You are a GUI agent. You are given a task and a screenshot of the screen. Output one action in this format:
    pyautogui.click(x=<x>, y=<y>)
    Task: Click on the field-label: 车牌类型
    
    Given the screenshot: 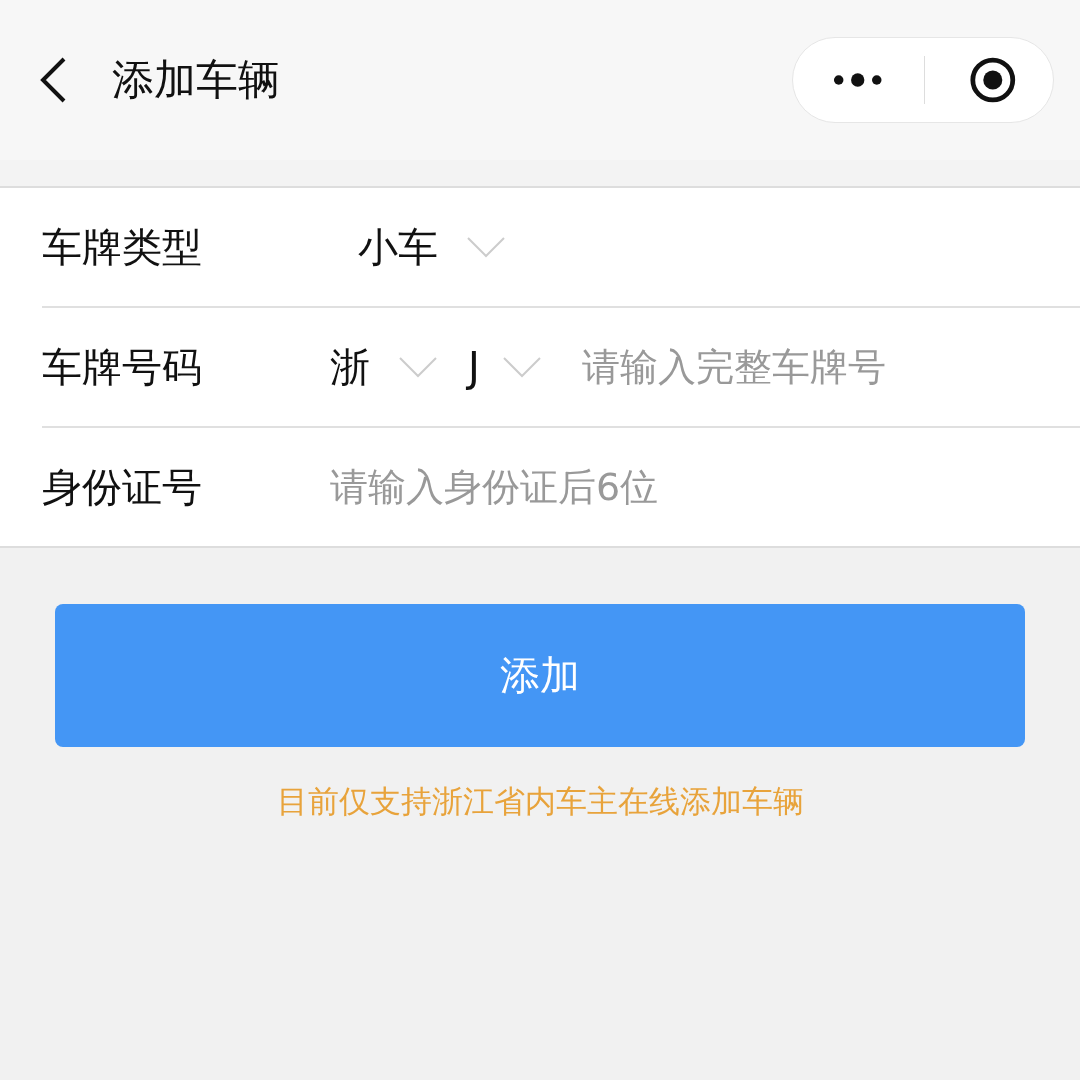 What is the action you would take?
    pyautogui.click(x=122, y=247)
    